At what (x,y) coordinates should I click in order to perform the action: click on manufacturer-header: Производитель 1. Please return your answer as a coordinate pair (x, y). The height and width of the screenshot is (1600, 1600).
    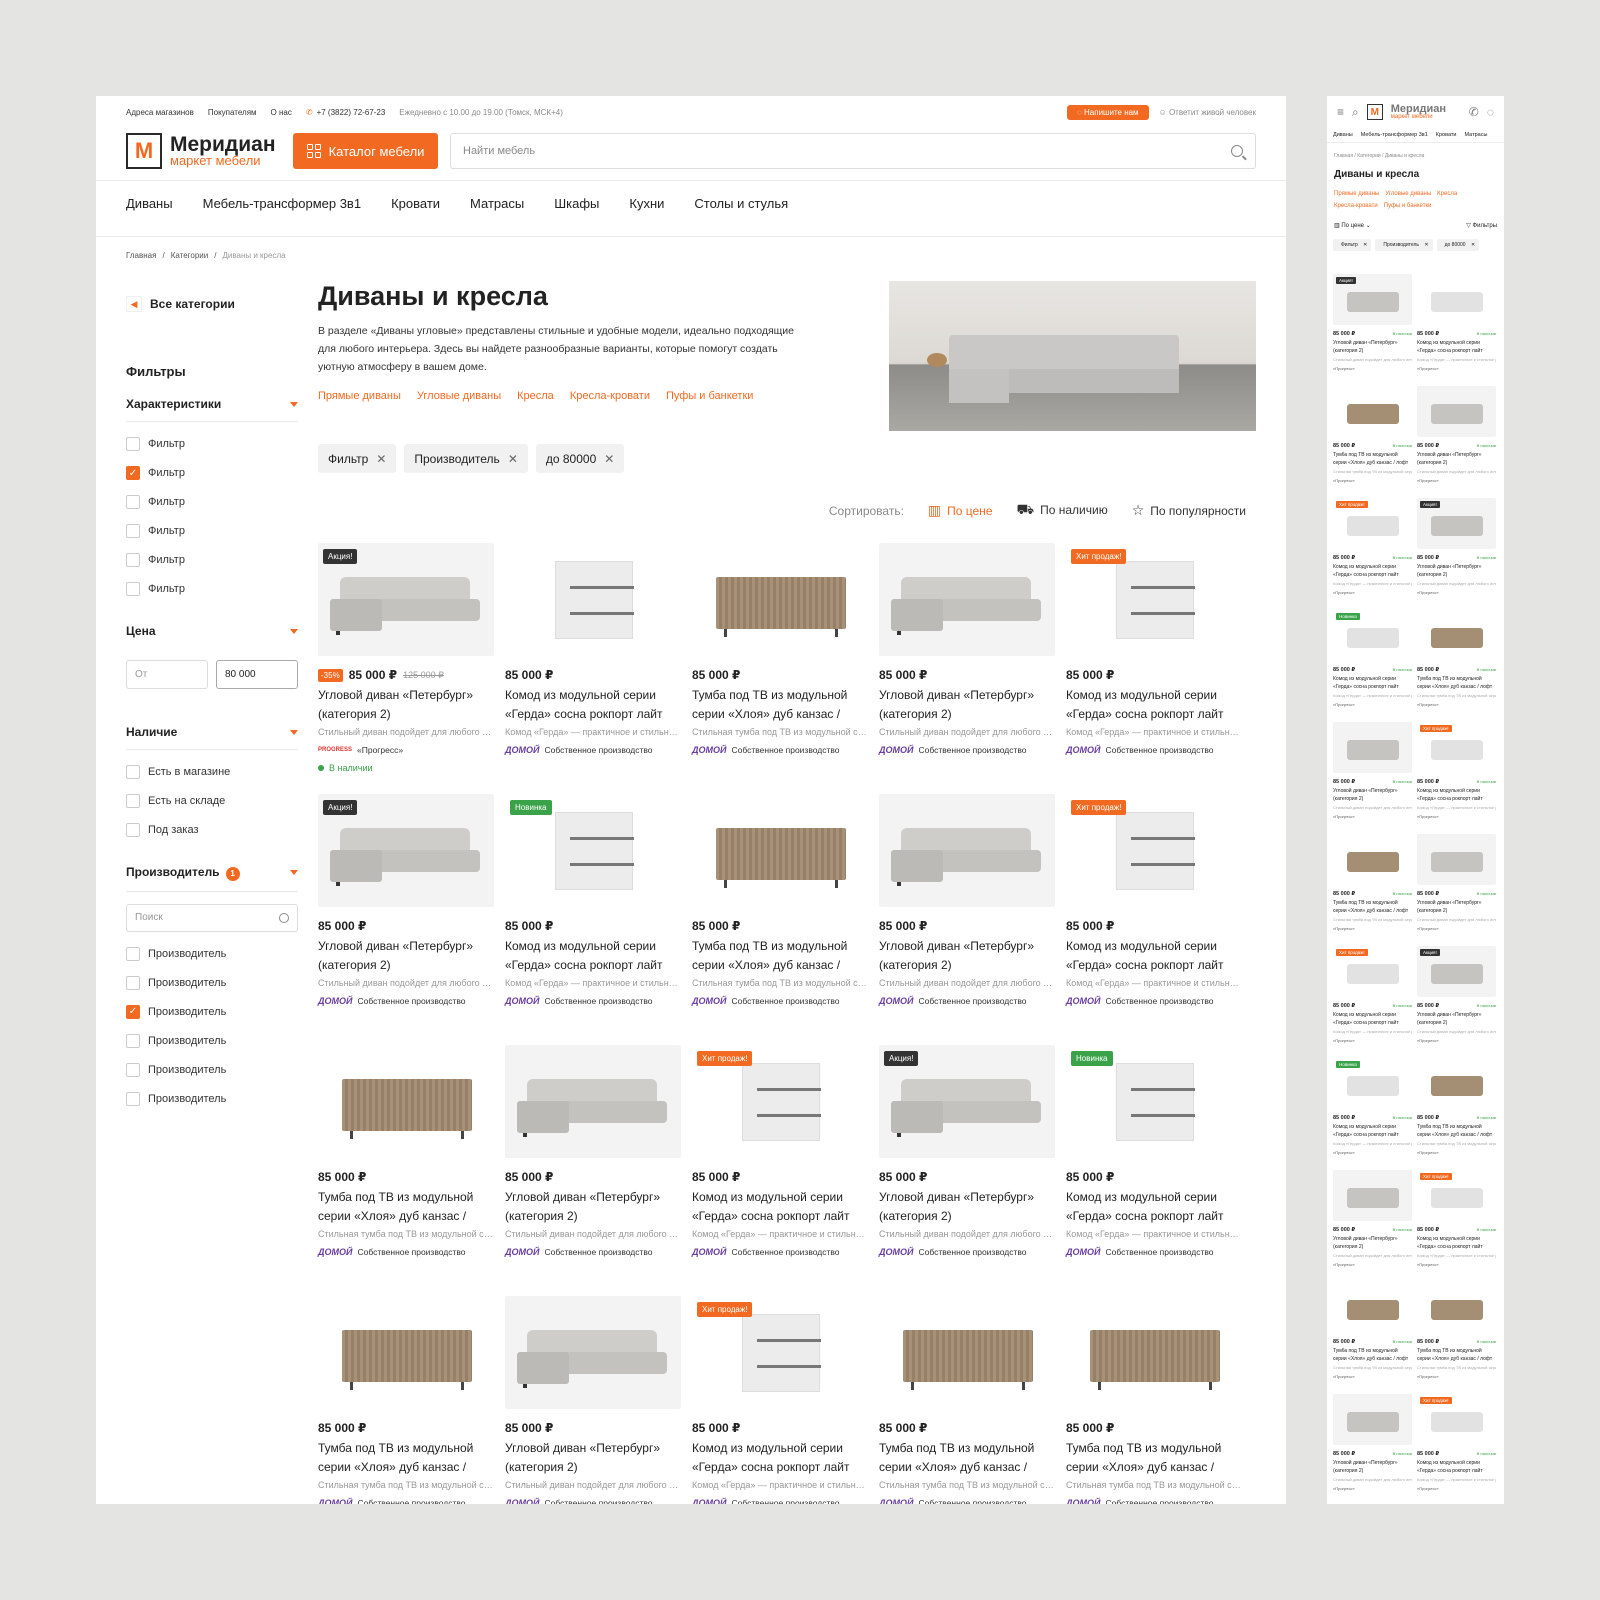
    Looking at the image, I should click on (212, 878).